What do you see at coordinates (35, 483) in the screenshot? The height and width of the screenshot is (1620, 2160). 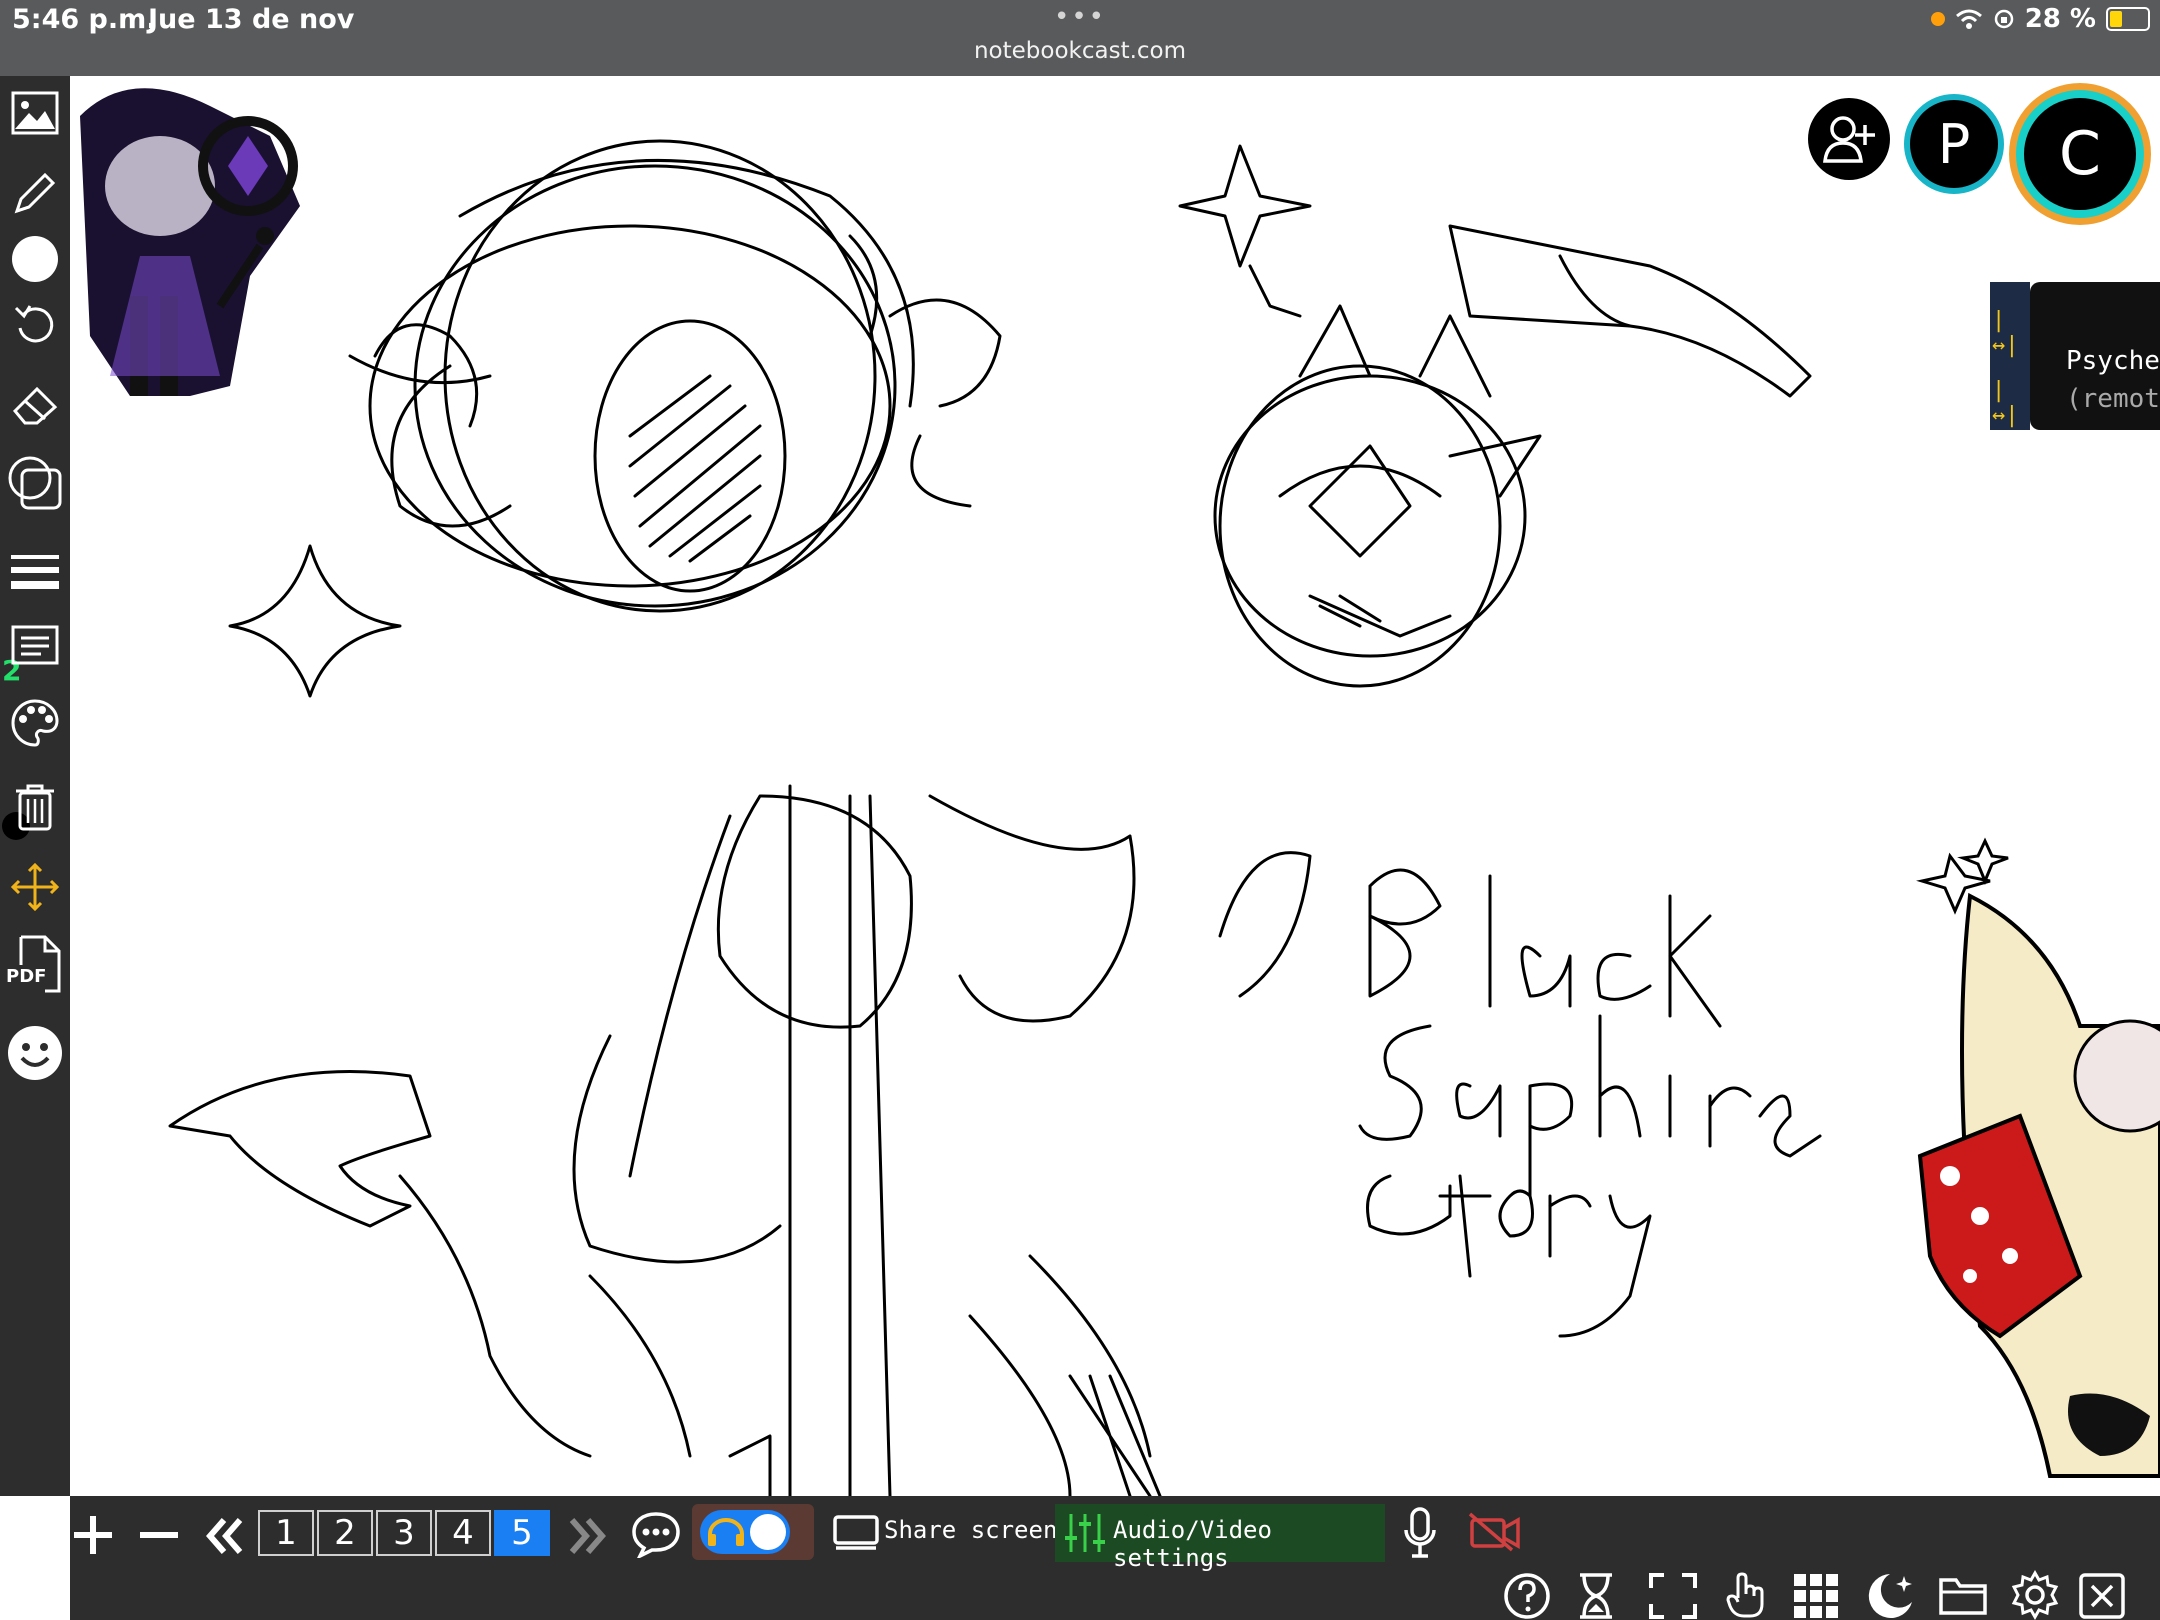 I see `shapes-icon` at bounding box center [35, 483].